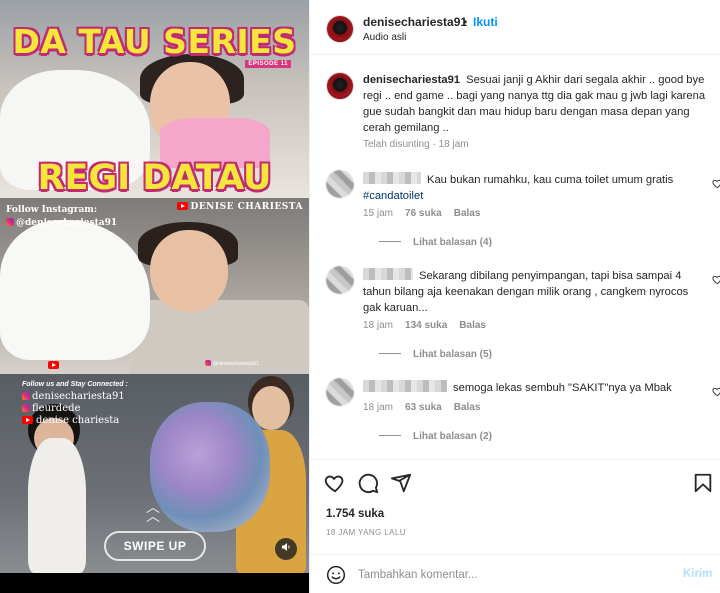  What do you see at coordinates (355, 514) in the screenshot?
I see `likes-count: 1.754 suka` at bounding box center [355, 514].